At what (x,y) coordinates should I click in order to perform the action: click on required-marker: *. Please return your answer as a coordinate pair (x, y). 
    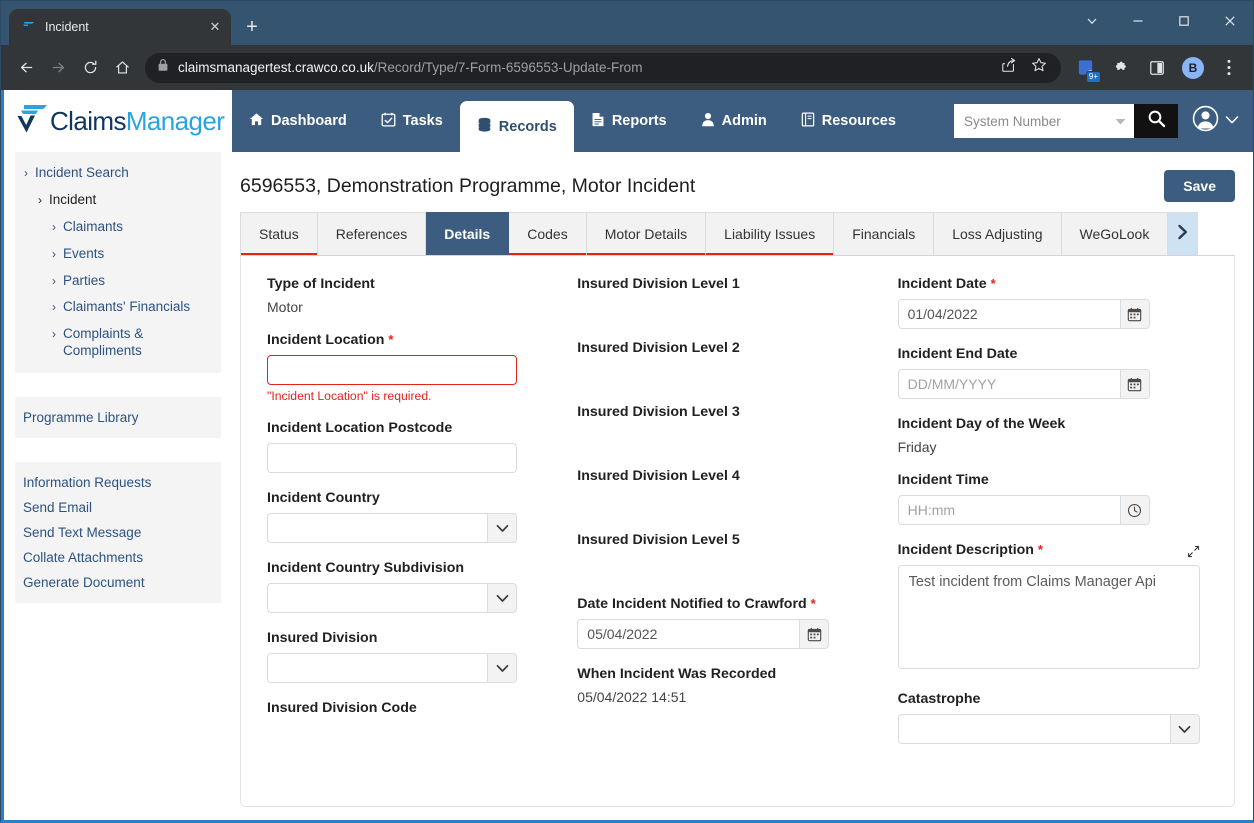
    Looking at the image, I should click on (993, 283).